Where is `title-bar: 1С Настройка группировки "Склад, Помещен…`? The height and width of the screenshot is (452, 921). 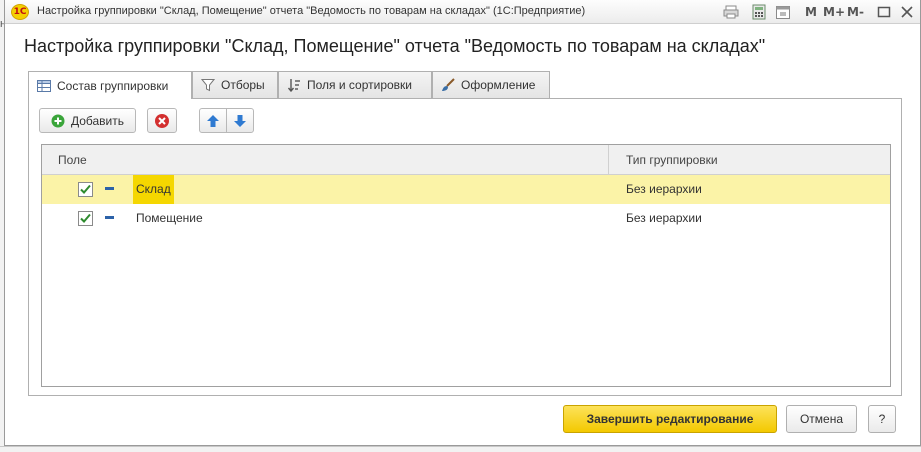 title-bar: 1С Настройка группировки "Склад, Помещен… is located at coordinates (462, 12).